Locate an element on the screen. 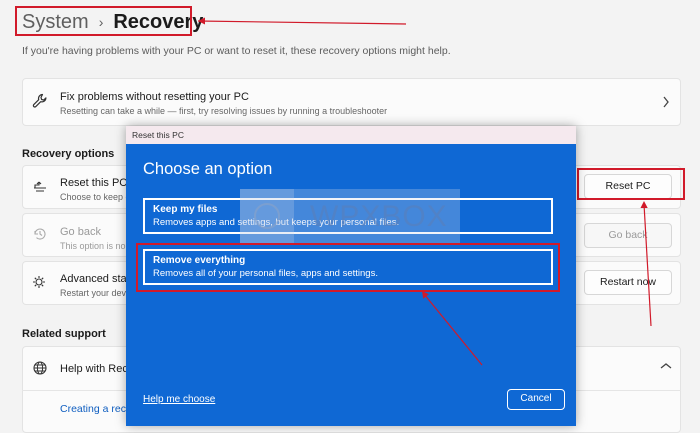 Image resolution: width=700 pixels, height=433 pixels. annotation-arrow-title is located at coordinates (302, 22).